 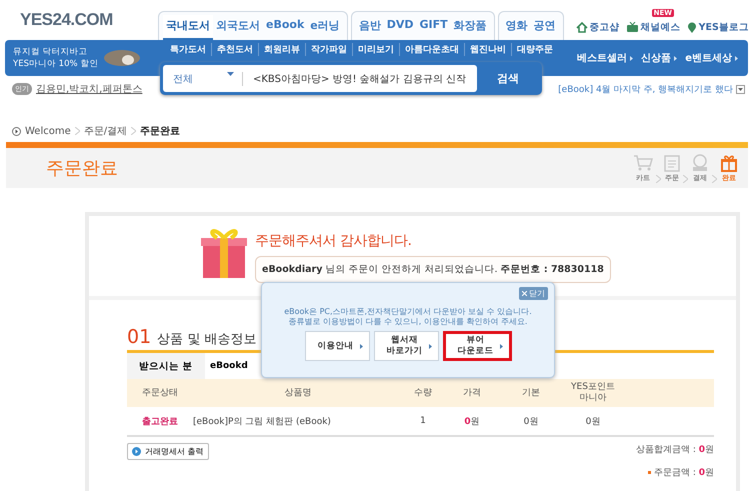 What do you see at coordinates (160, 422) in the screenshot?
I see `order-status: 출고완료` at bounding box center [160, 422].